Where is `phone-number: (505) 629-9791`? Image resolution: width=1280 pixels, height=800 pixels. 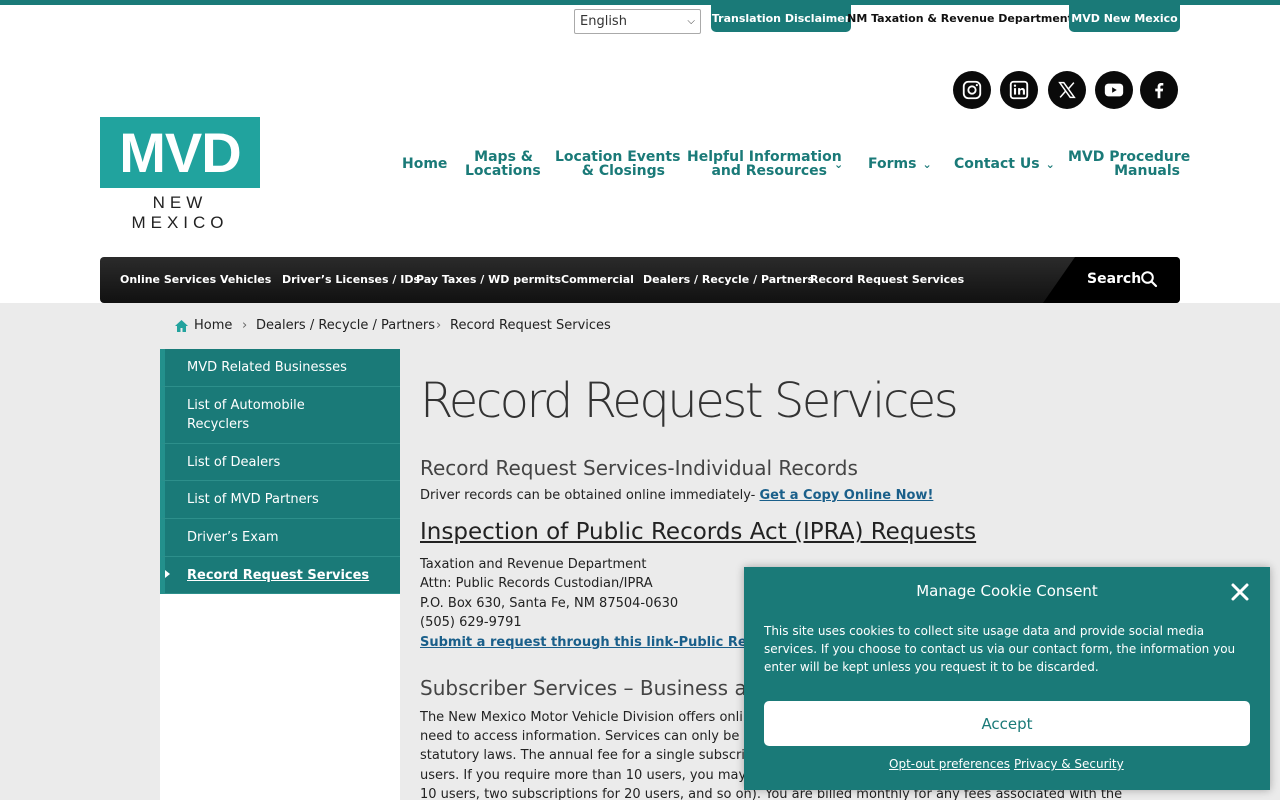
phone-number: (505) 629-9791 is located at coordinates (471, 622).